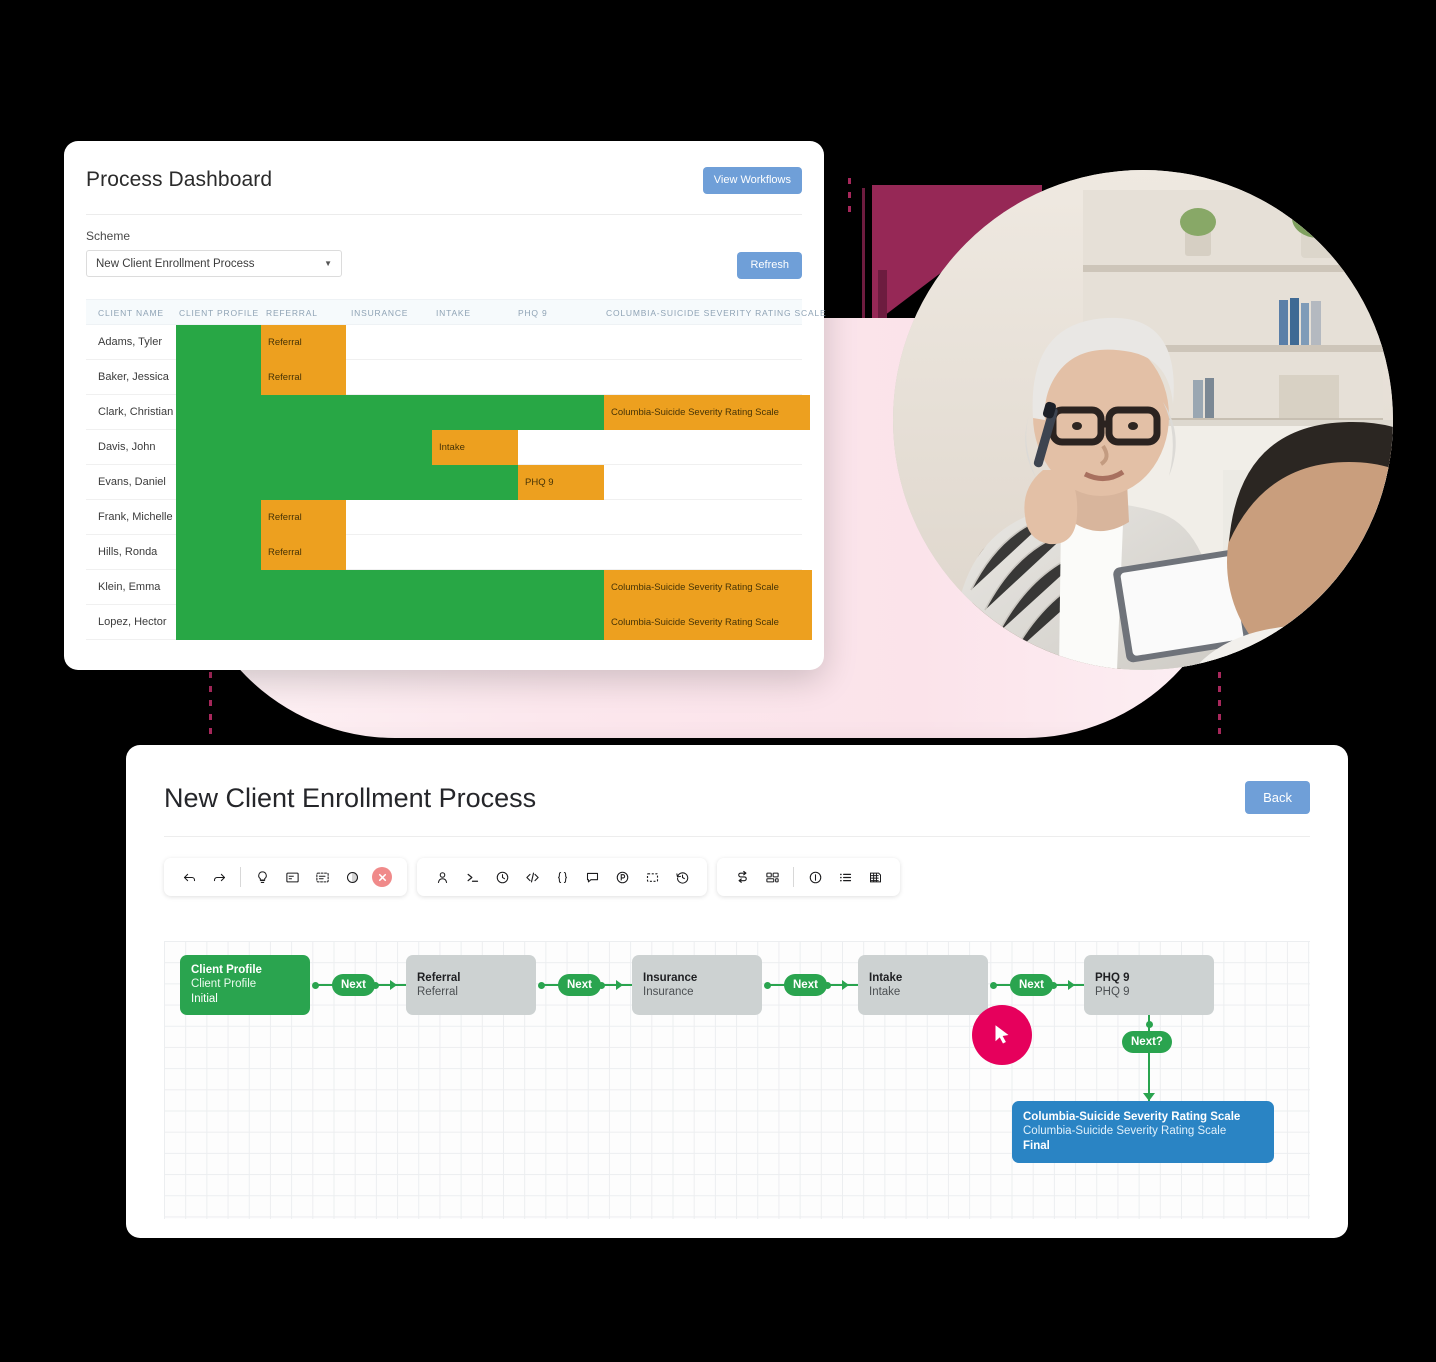  What do you see at coordinates (1036, 1146) in the screenshot?
I see `node-state-label: Final` at bounding box center [1036, 1146].